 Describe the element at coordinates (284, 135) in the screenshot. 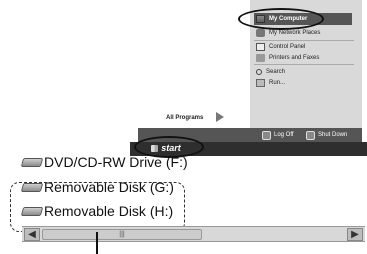

I see `log-off-label: Log Off` at that location.